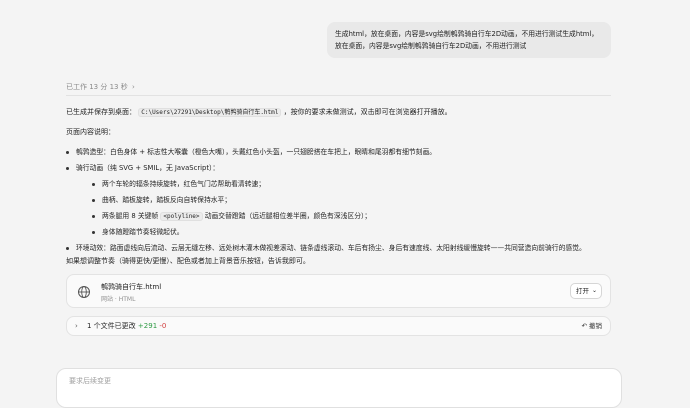 This screenshot has width=690, height=408. I want to click on open-button-label: 打开, so click(582, 291).